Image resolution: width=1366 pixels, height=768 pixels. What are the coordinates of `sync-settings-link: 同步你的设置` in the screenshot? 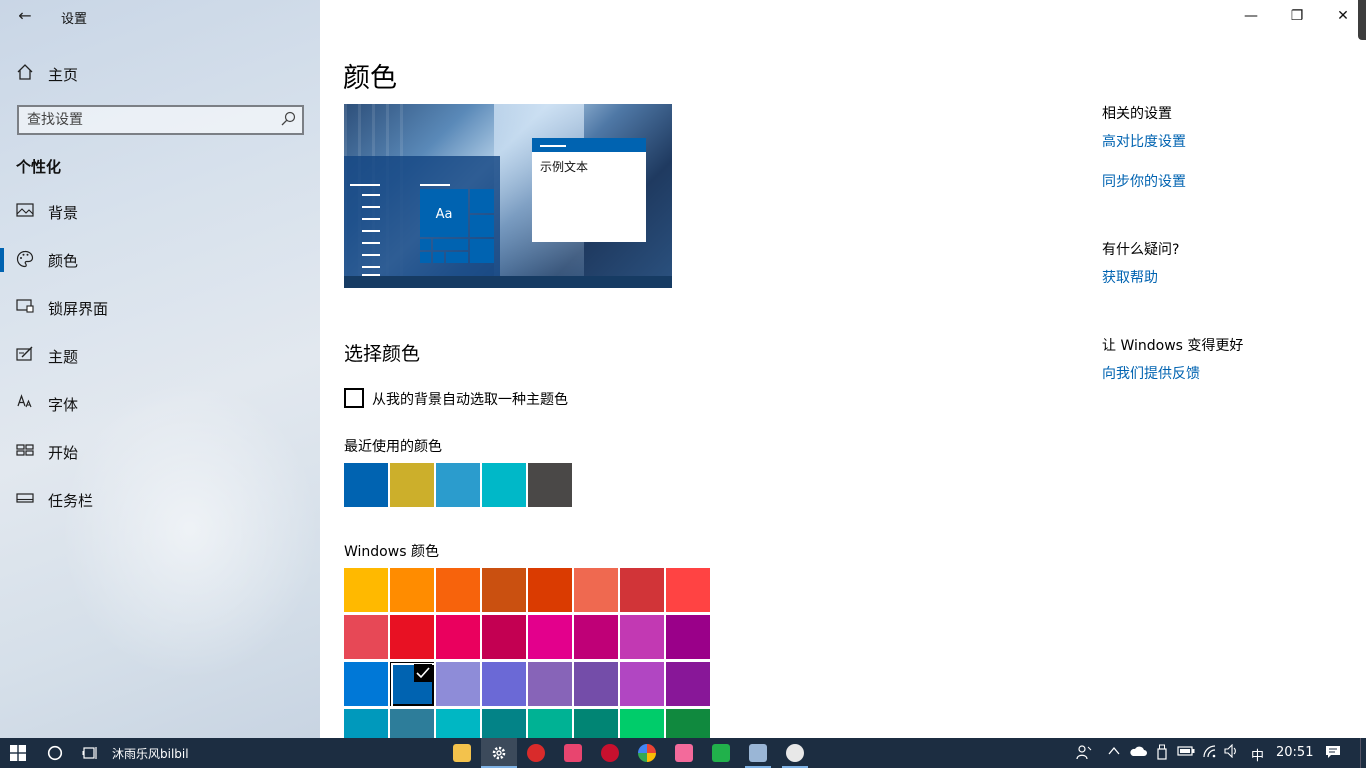 It's located at (1144, 181).